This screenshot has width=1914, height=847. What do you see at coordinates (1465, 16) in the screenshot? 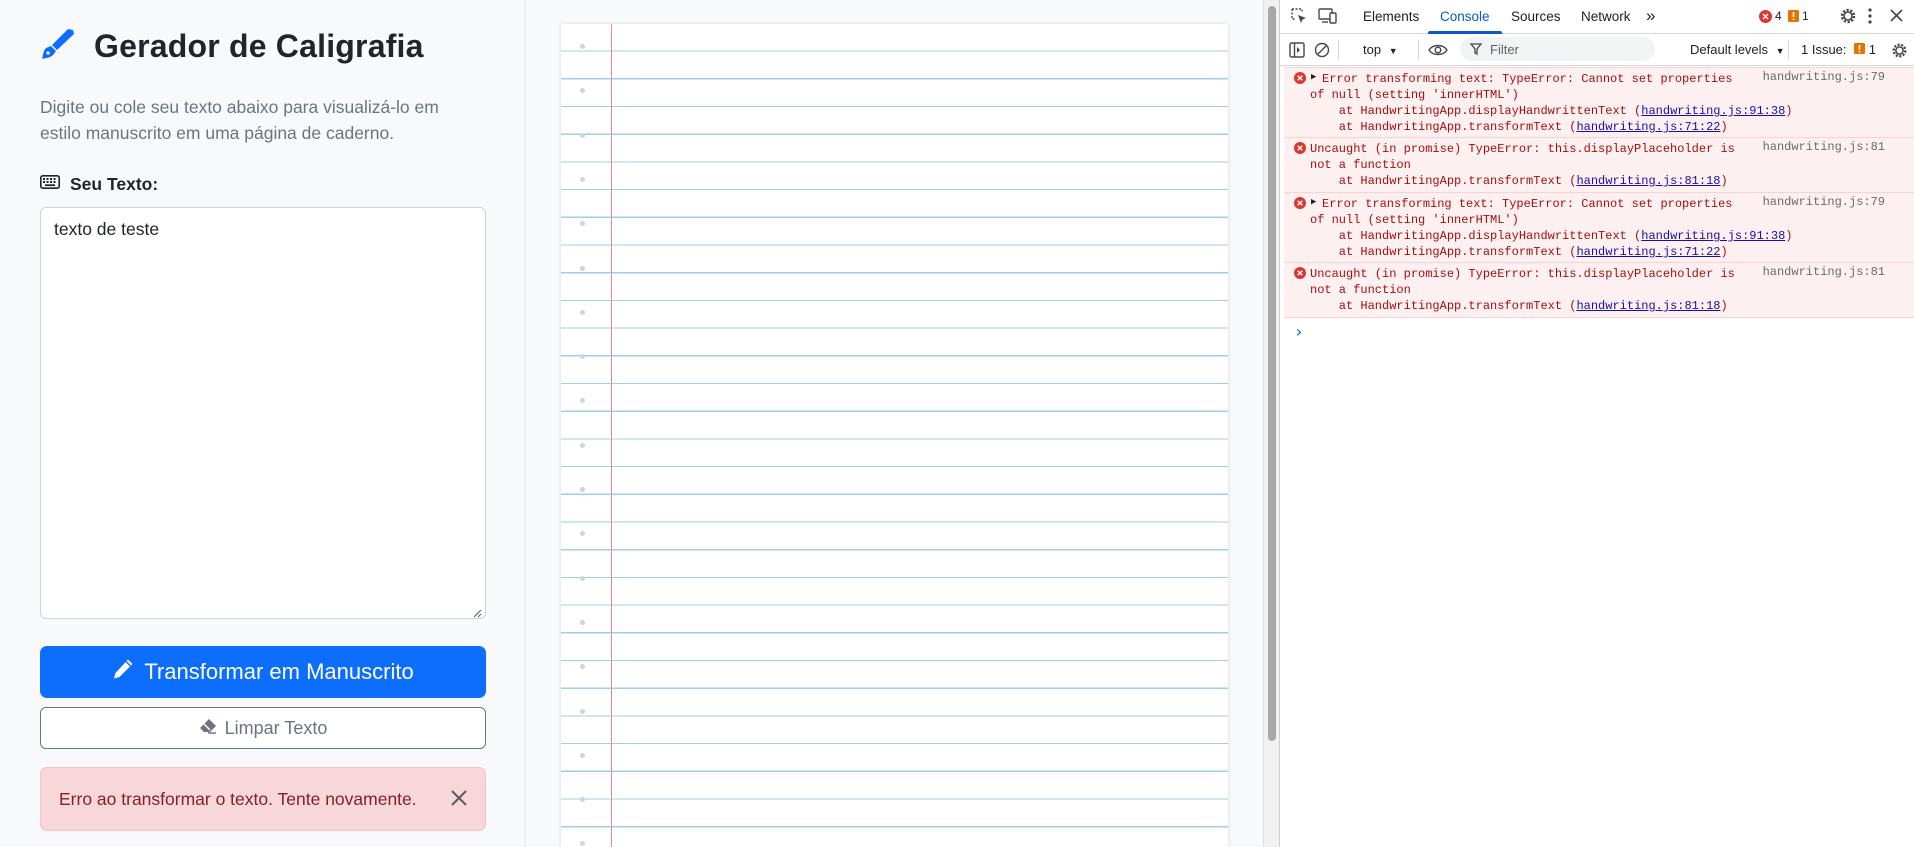
I see `tab-console: Console` at bounding box center [1465, 16].